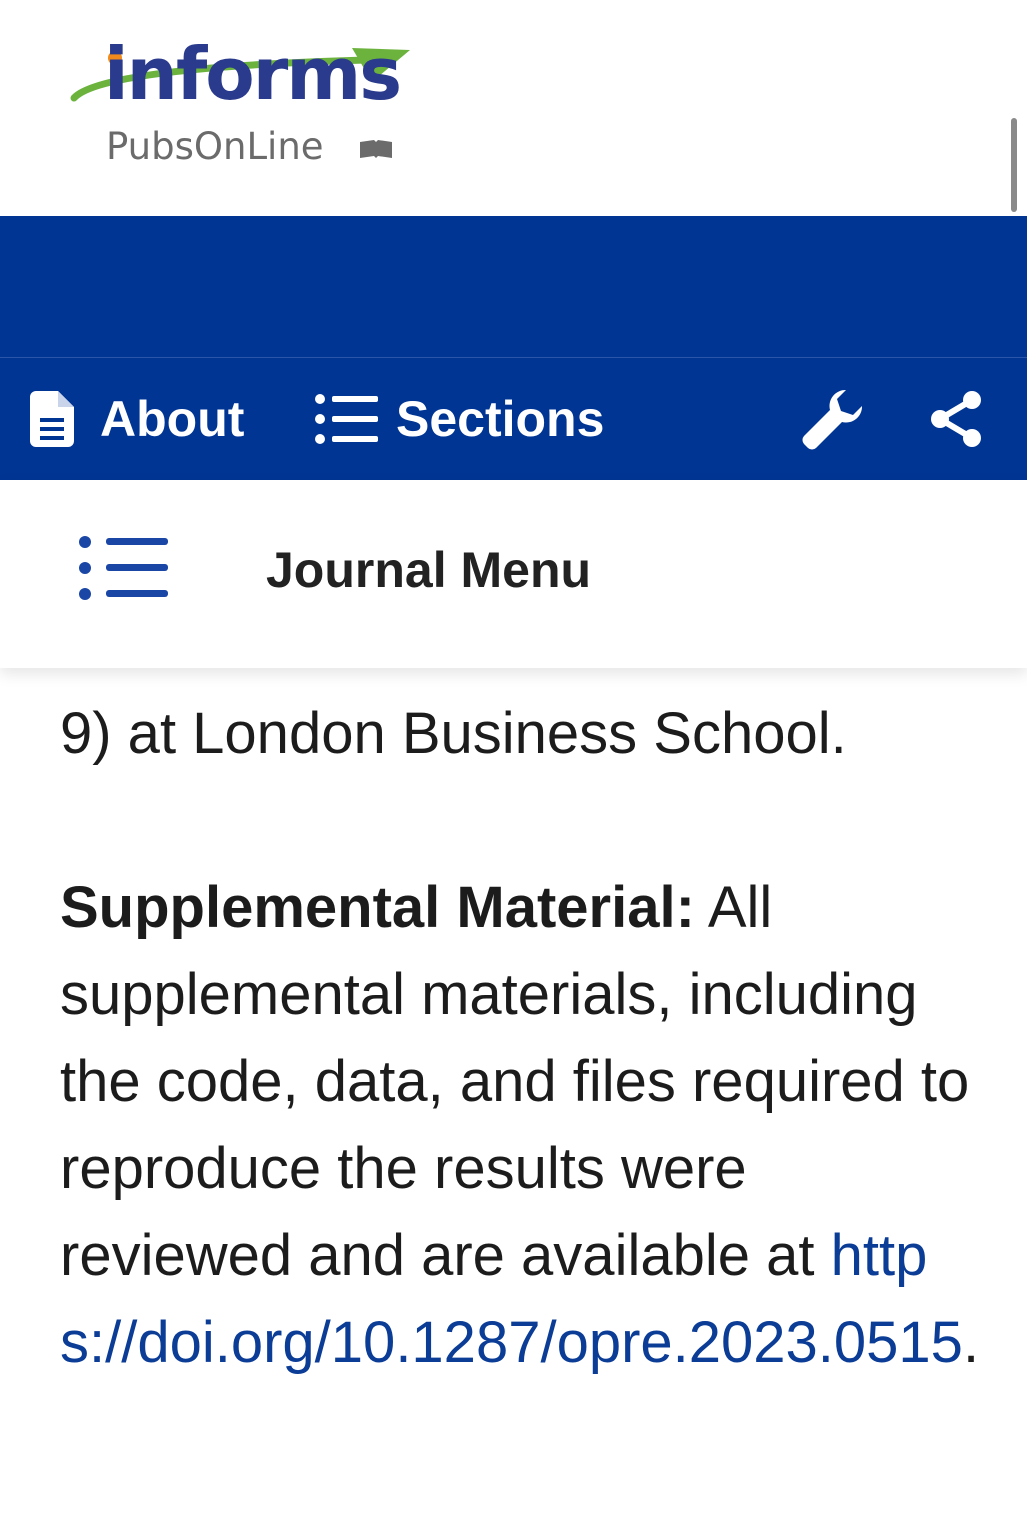  I want to click on sections-label: Sections, so click(500, 419).